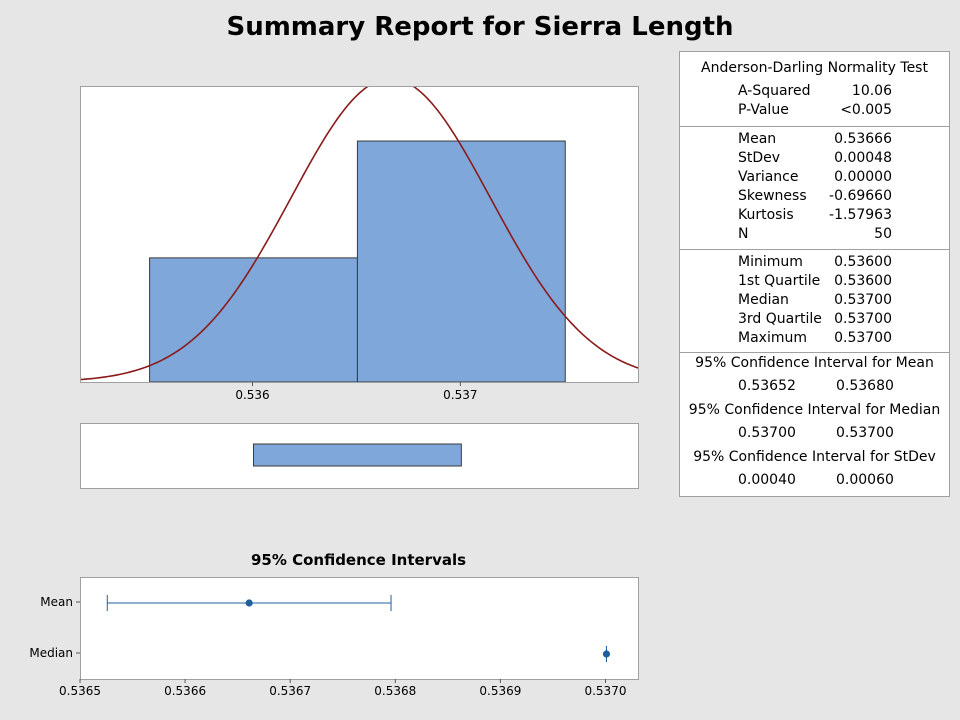 The height and width of the screenshot is (720, 960). What do you see at coordinates (863, 158) in the screenshot?
I see `stat-value: 0.00048` at bounding box center [863, 158].